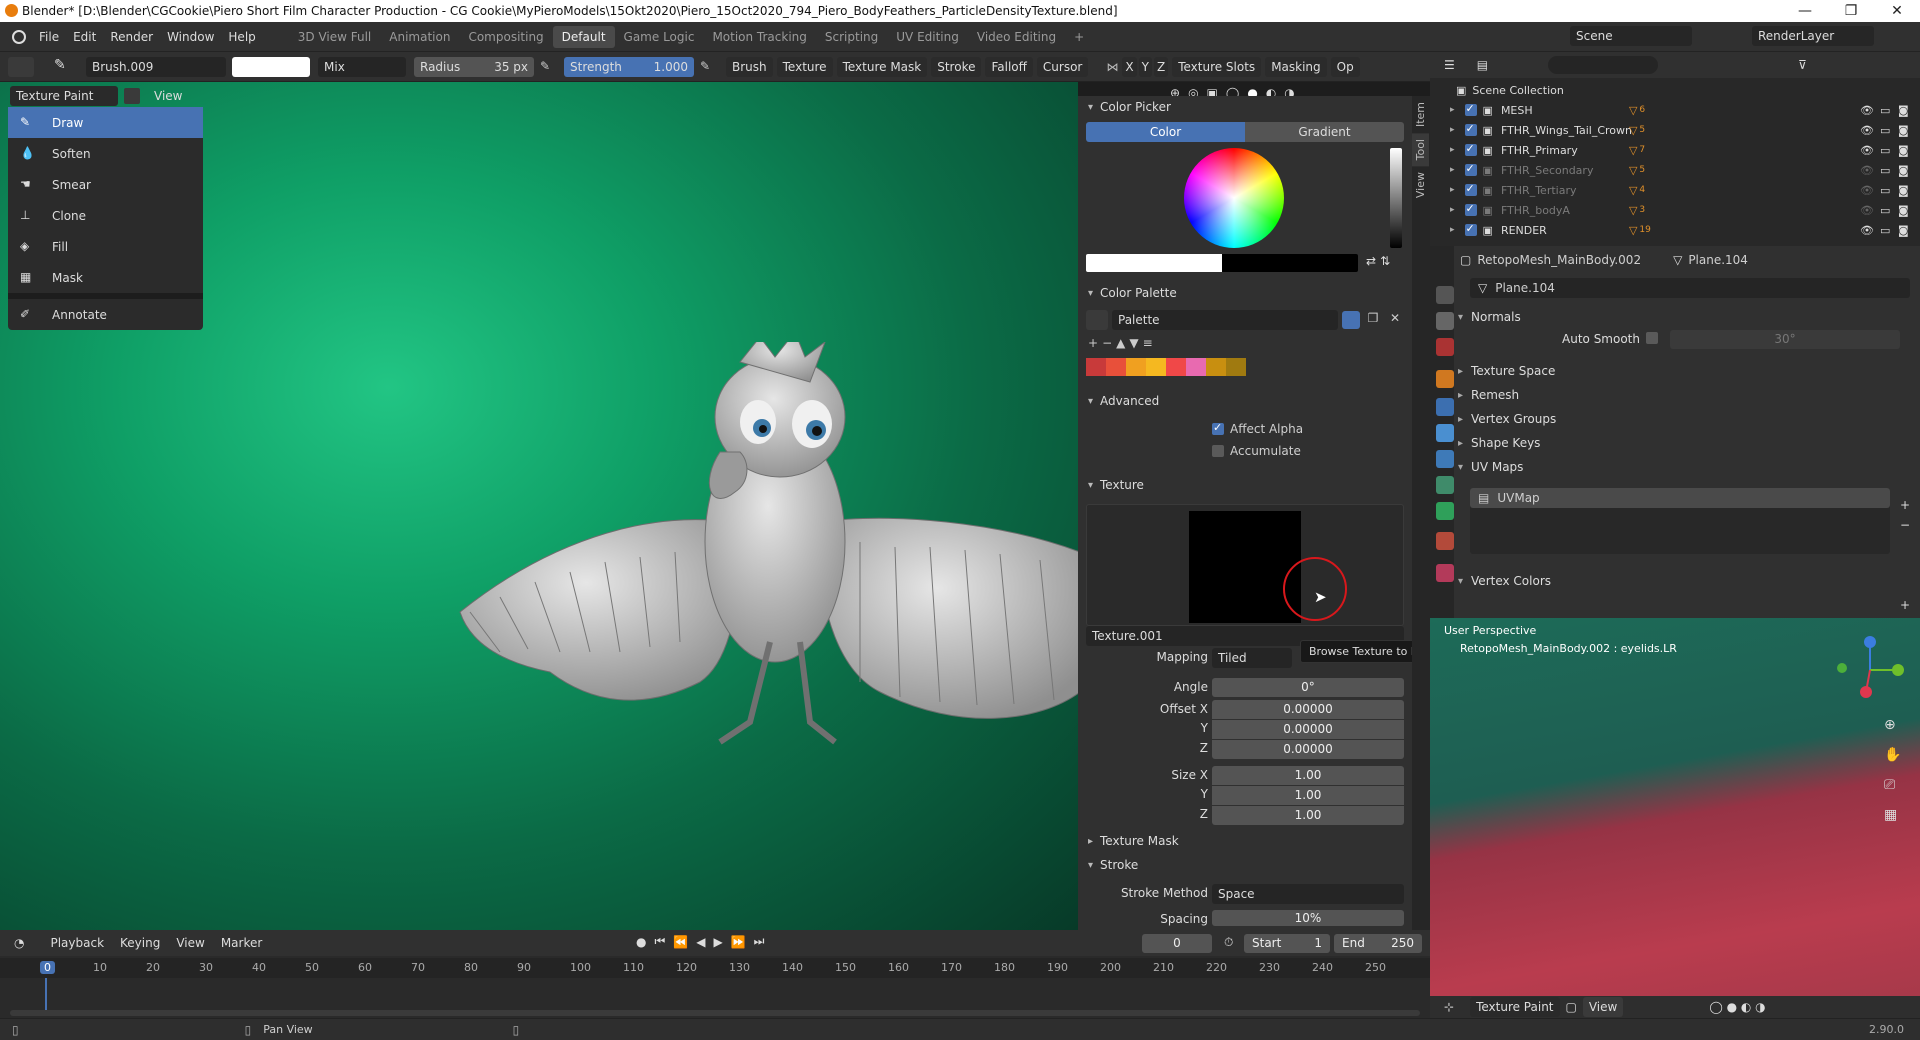 This screenshot has width=1920, height=1040. Describe the element at coordinates (1228, 942) in the screenshot. I see `preview-range-icon: ⏱` at that location.